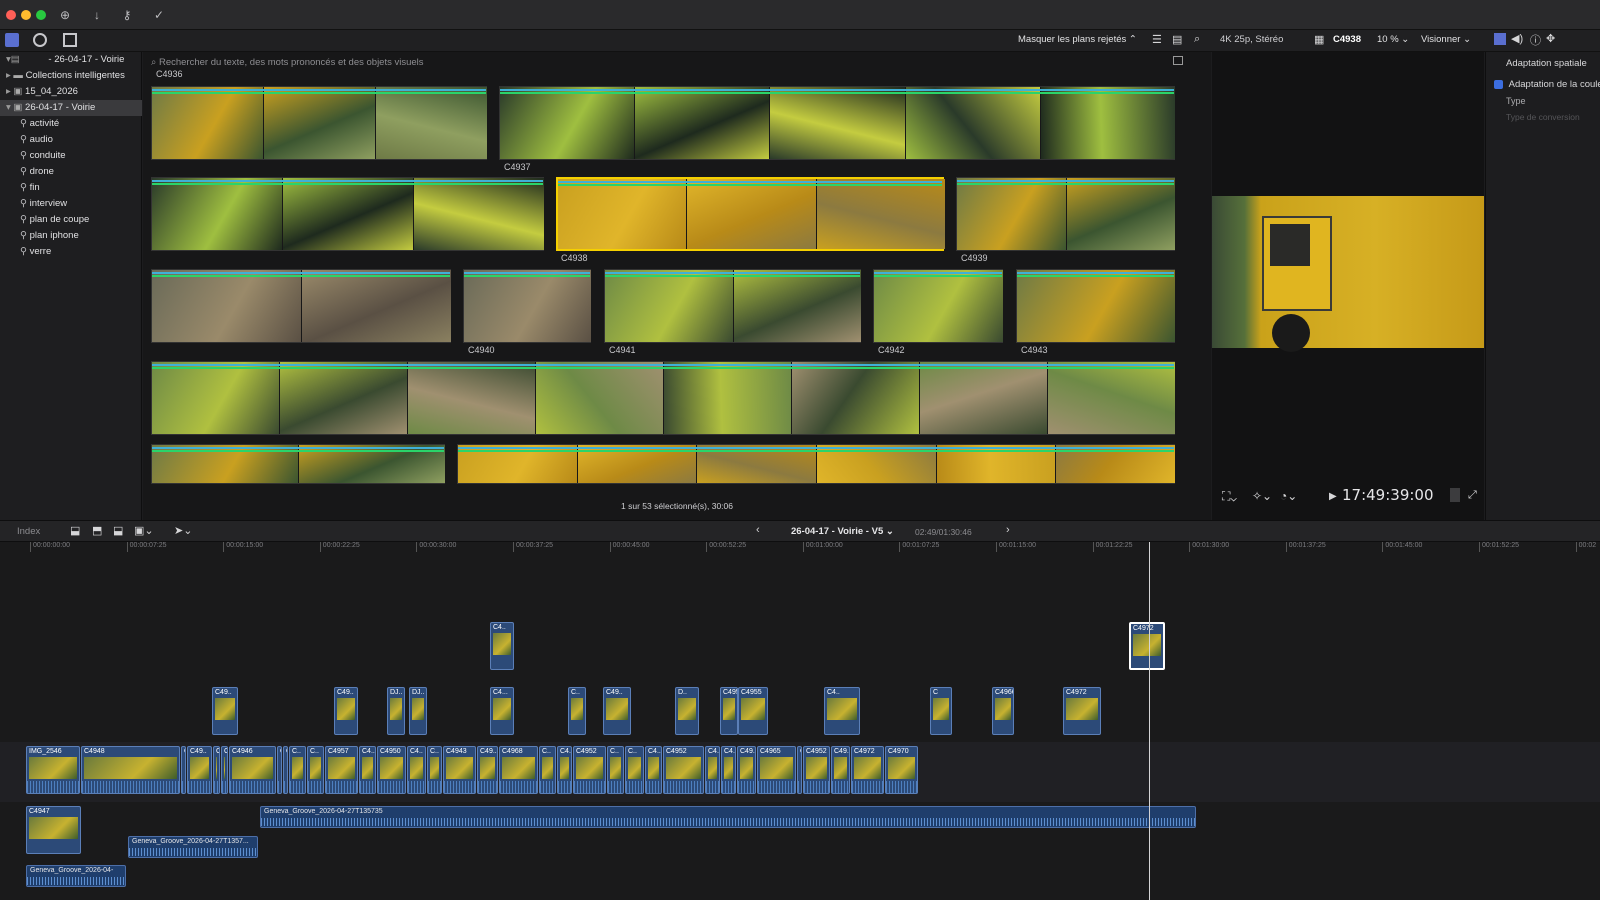 The height and width of the screenshot is (900, 1600). I want to click on insert-icon: ⬒, so click(97, 530).